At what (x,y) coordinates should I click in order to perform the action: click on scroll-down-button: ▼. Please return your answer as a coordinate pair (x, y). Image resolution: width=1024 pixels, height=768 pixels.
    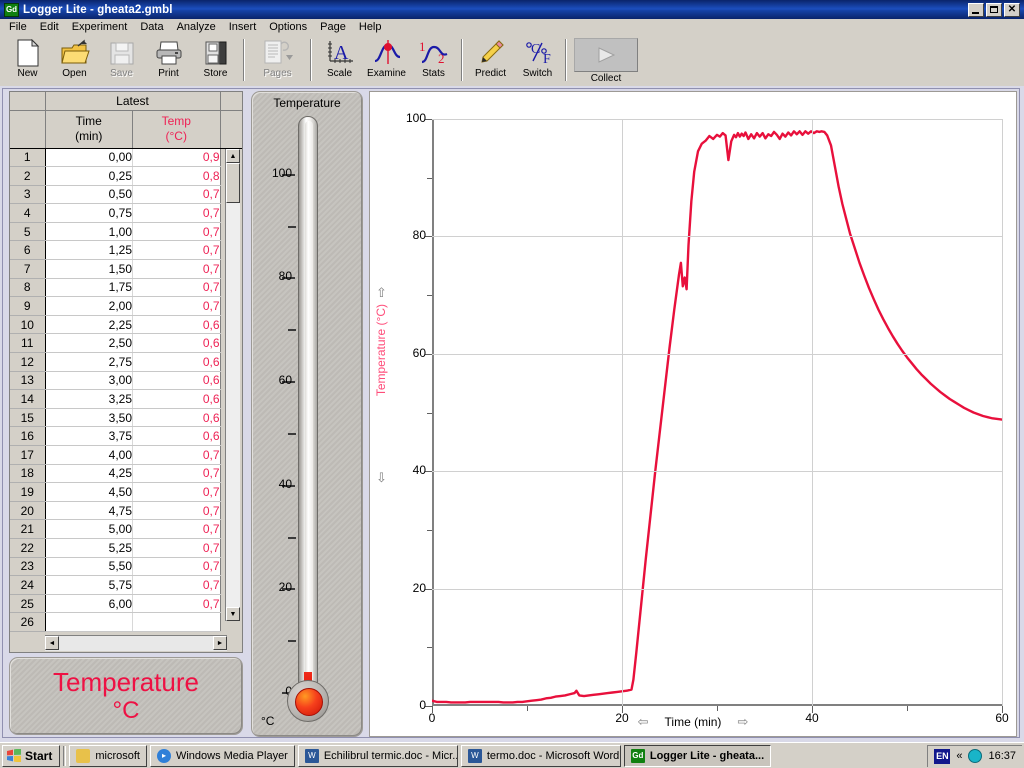
    Looking at the image, I should click on (233, 614).